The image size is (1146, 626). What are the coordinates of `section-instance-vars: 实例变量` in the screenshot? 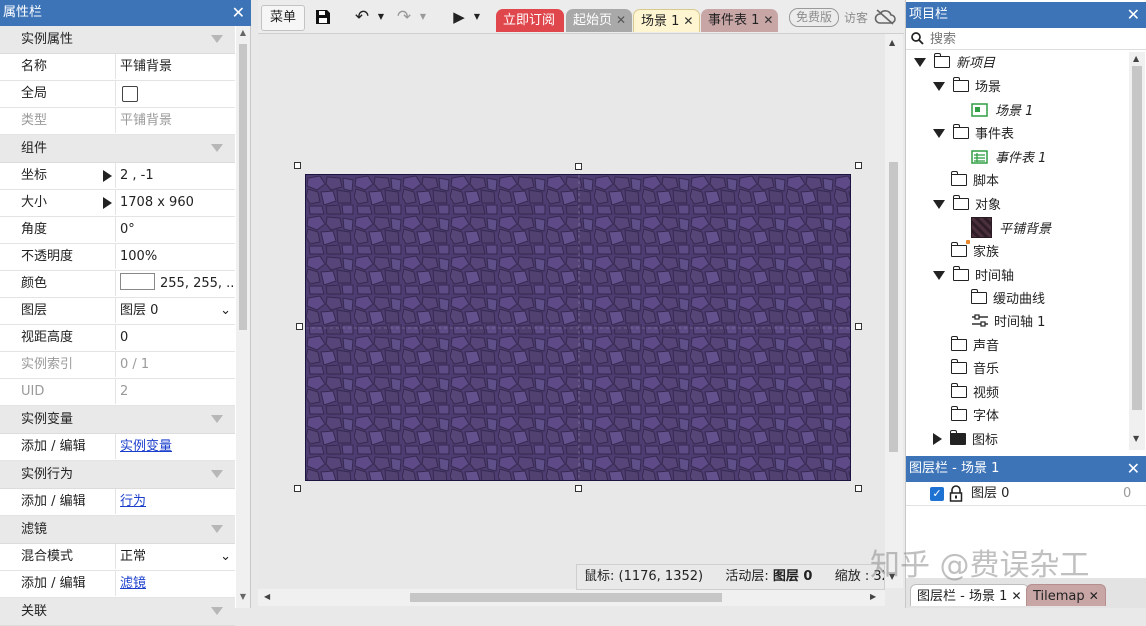 It's located at (117, 420).